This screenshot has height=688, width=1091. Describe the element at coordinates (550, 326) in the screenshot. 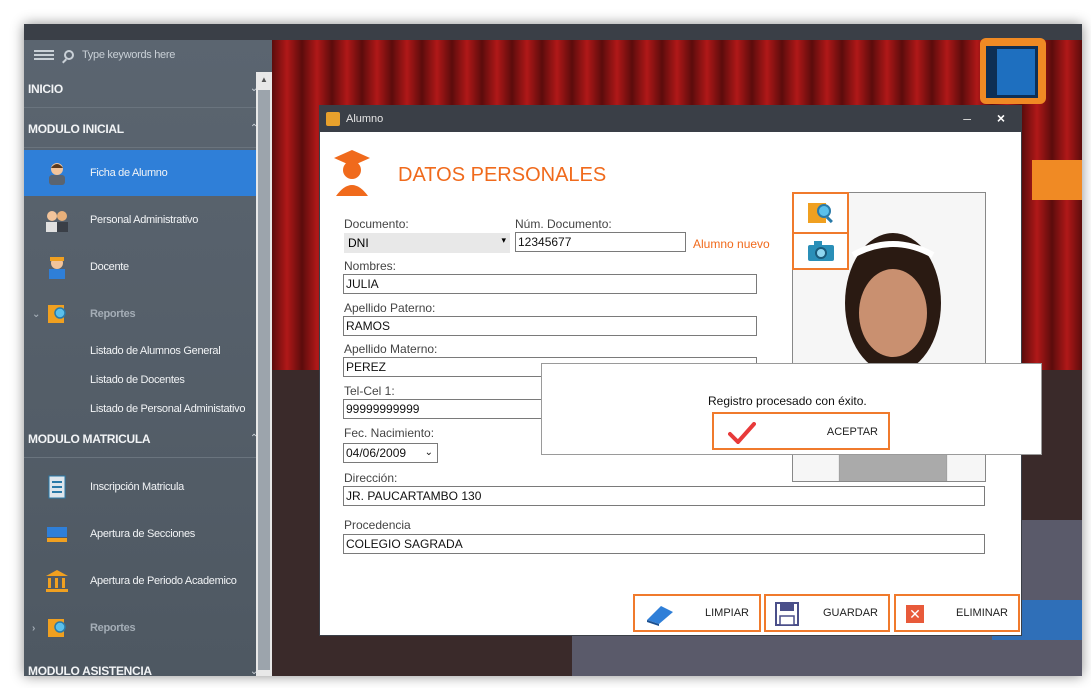

I see `apellido-paterno-input: RAMOS` at that location.